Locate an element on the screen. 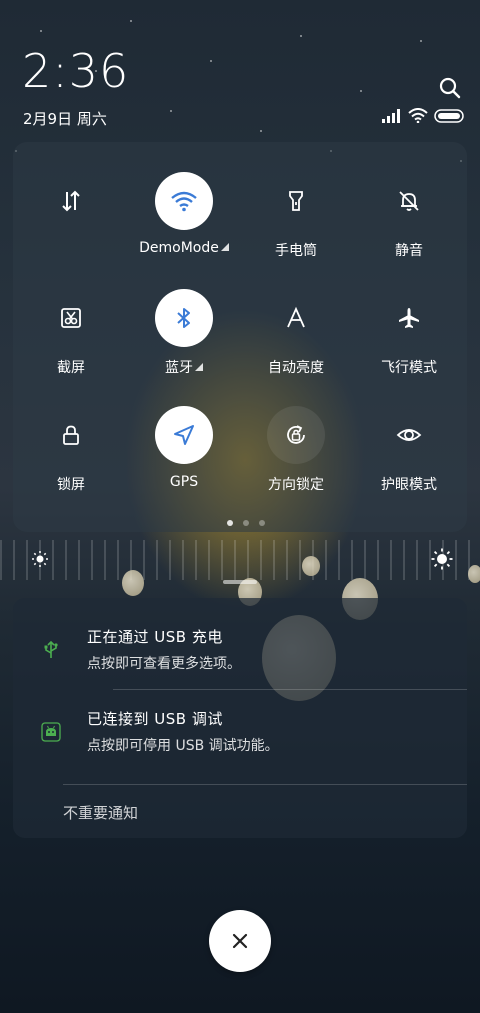  tile-airplane: 飞行模式 is located at coordinates (409, 344).